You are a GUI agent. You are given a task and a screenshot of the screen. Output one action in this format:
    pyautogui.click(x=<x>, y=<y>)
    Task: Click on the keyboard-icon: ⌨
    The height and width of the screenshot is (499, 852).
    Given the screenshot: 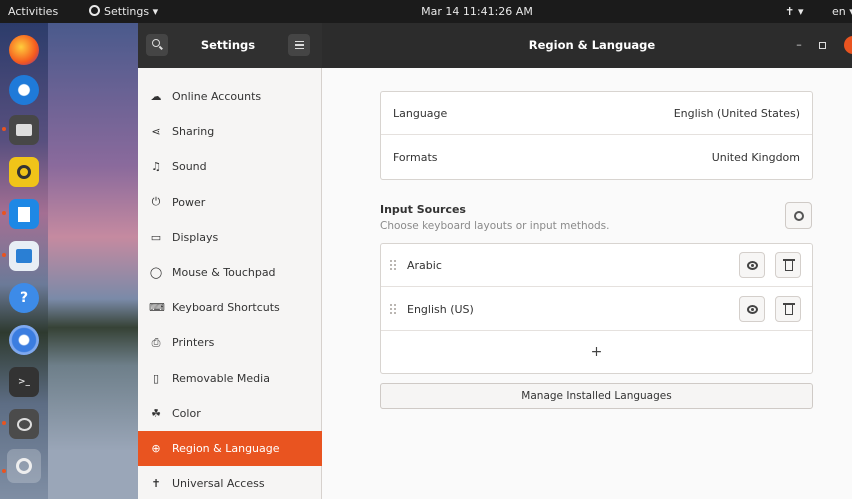 What is the action you would take?
    pyautogui.click(x=157, y=308)
    